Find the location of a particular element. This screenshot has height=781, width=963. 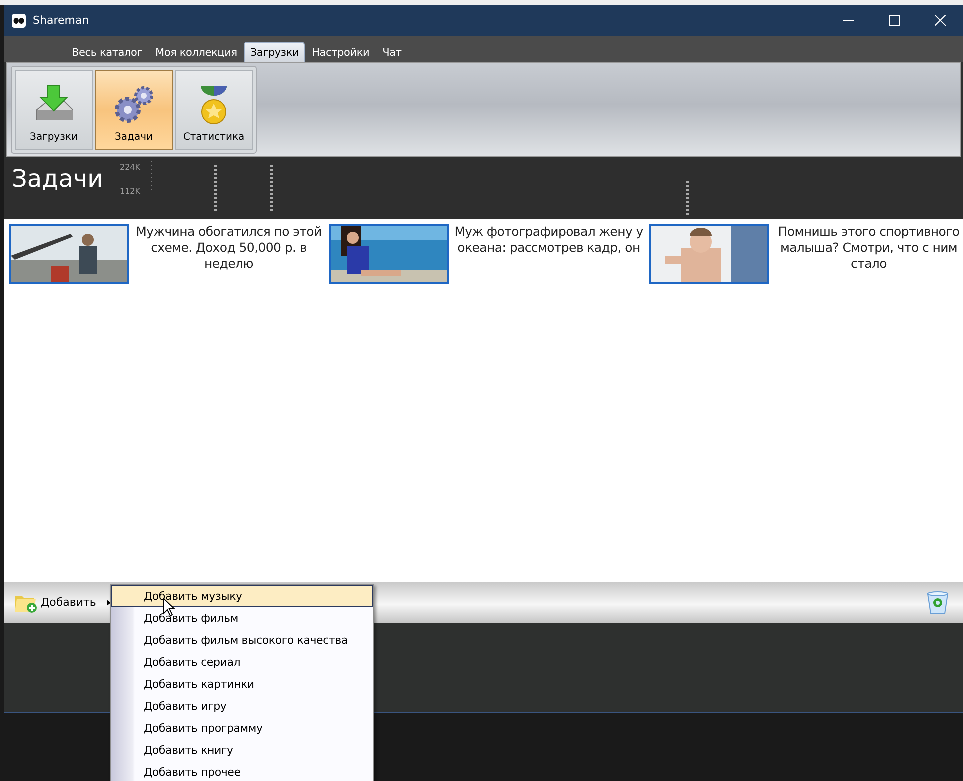

menu-item: Добавить сериал is located at coordinates (242, 662).